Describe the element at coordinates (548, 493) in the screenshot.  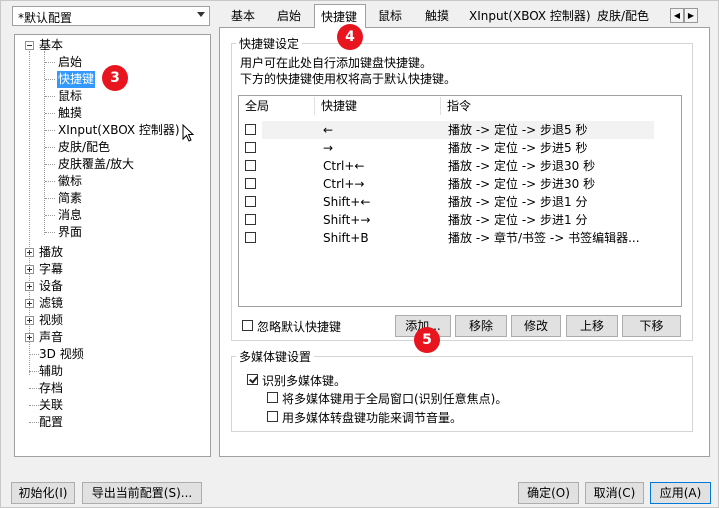
I see `ok-button: 确定(O)` at that location.